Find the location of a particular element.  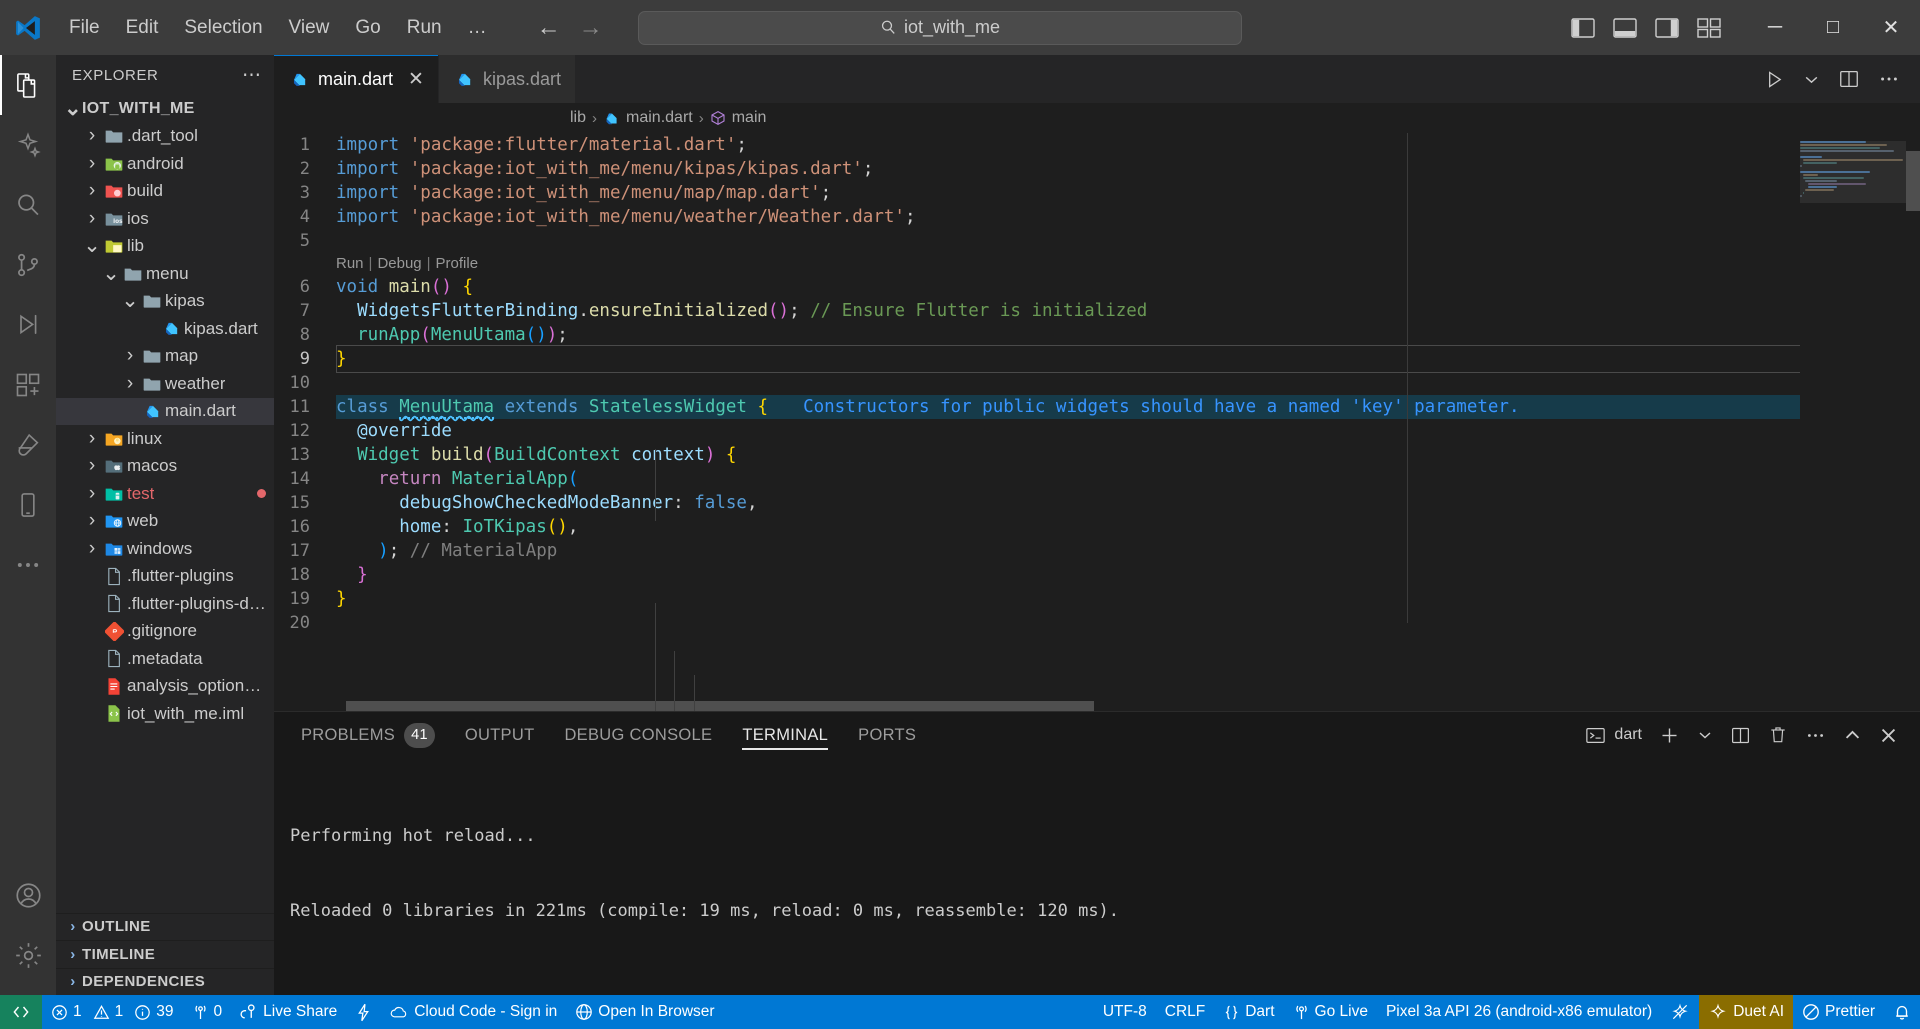

run-icon is located at coordinates (1774, 79).